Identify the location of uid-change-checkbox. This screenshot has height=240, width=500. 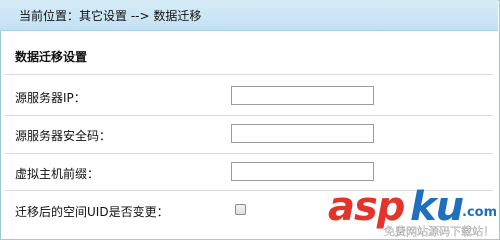
(240, 209).